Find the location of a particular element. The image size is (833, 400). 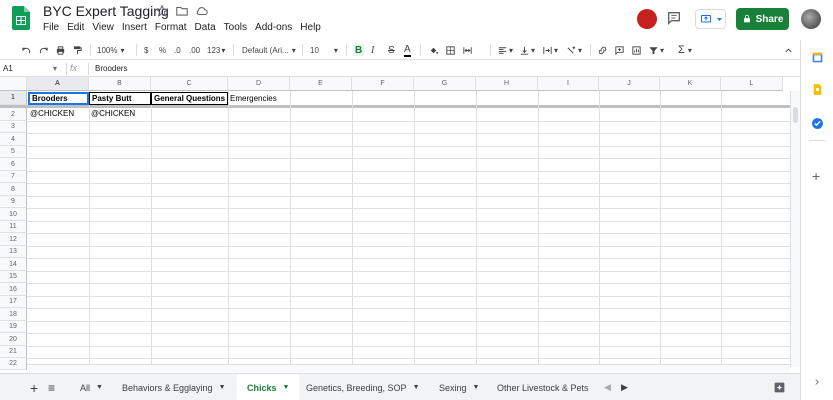

menu-view: View is located at coordinates (103, 27).